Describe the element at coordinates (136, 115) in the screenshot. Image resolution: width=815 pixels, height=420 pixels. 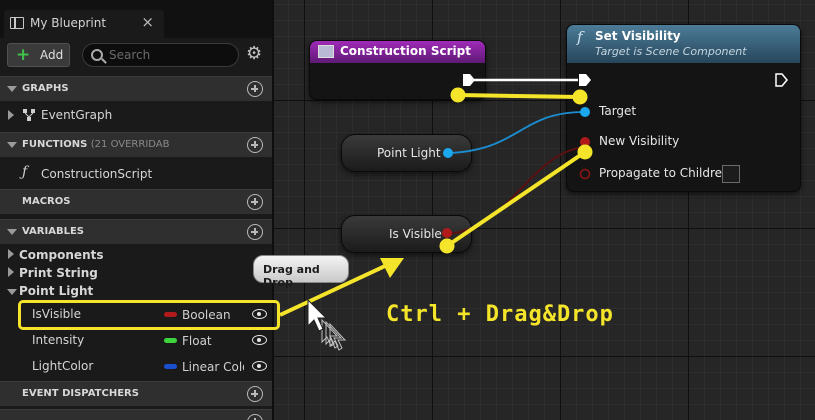
I see `graph-item-eventgraph: EventGraph` at that location.